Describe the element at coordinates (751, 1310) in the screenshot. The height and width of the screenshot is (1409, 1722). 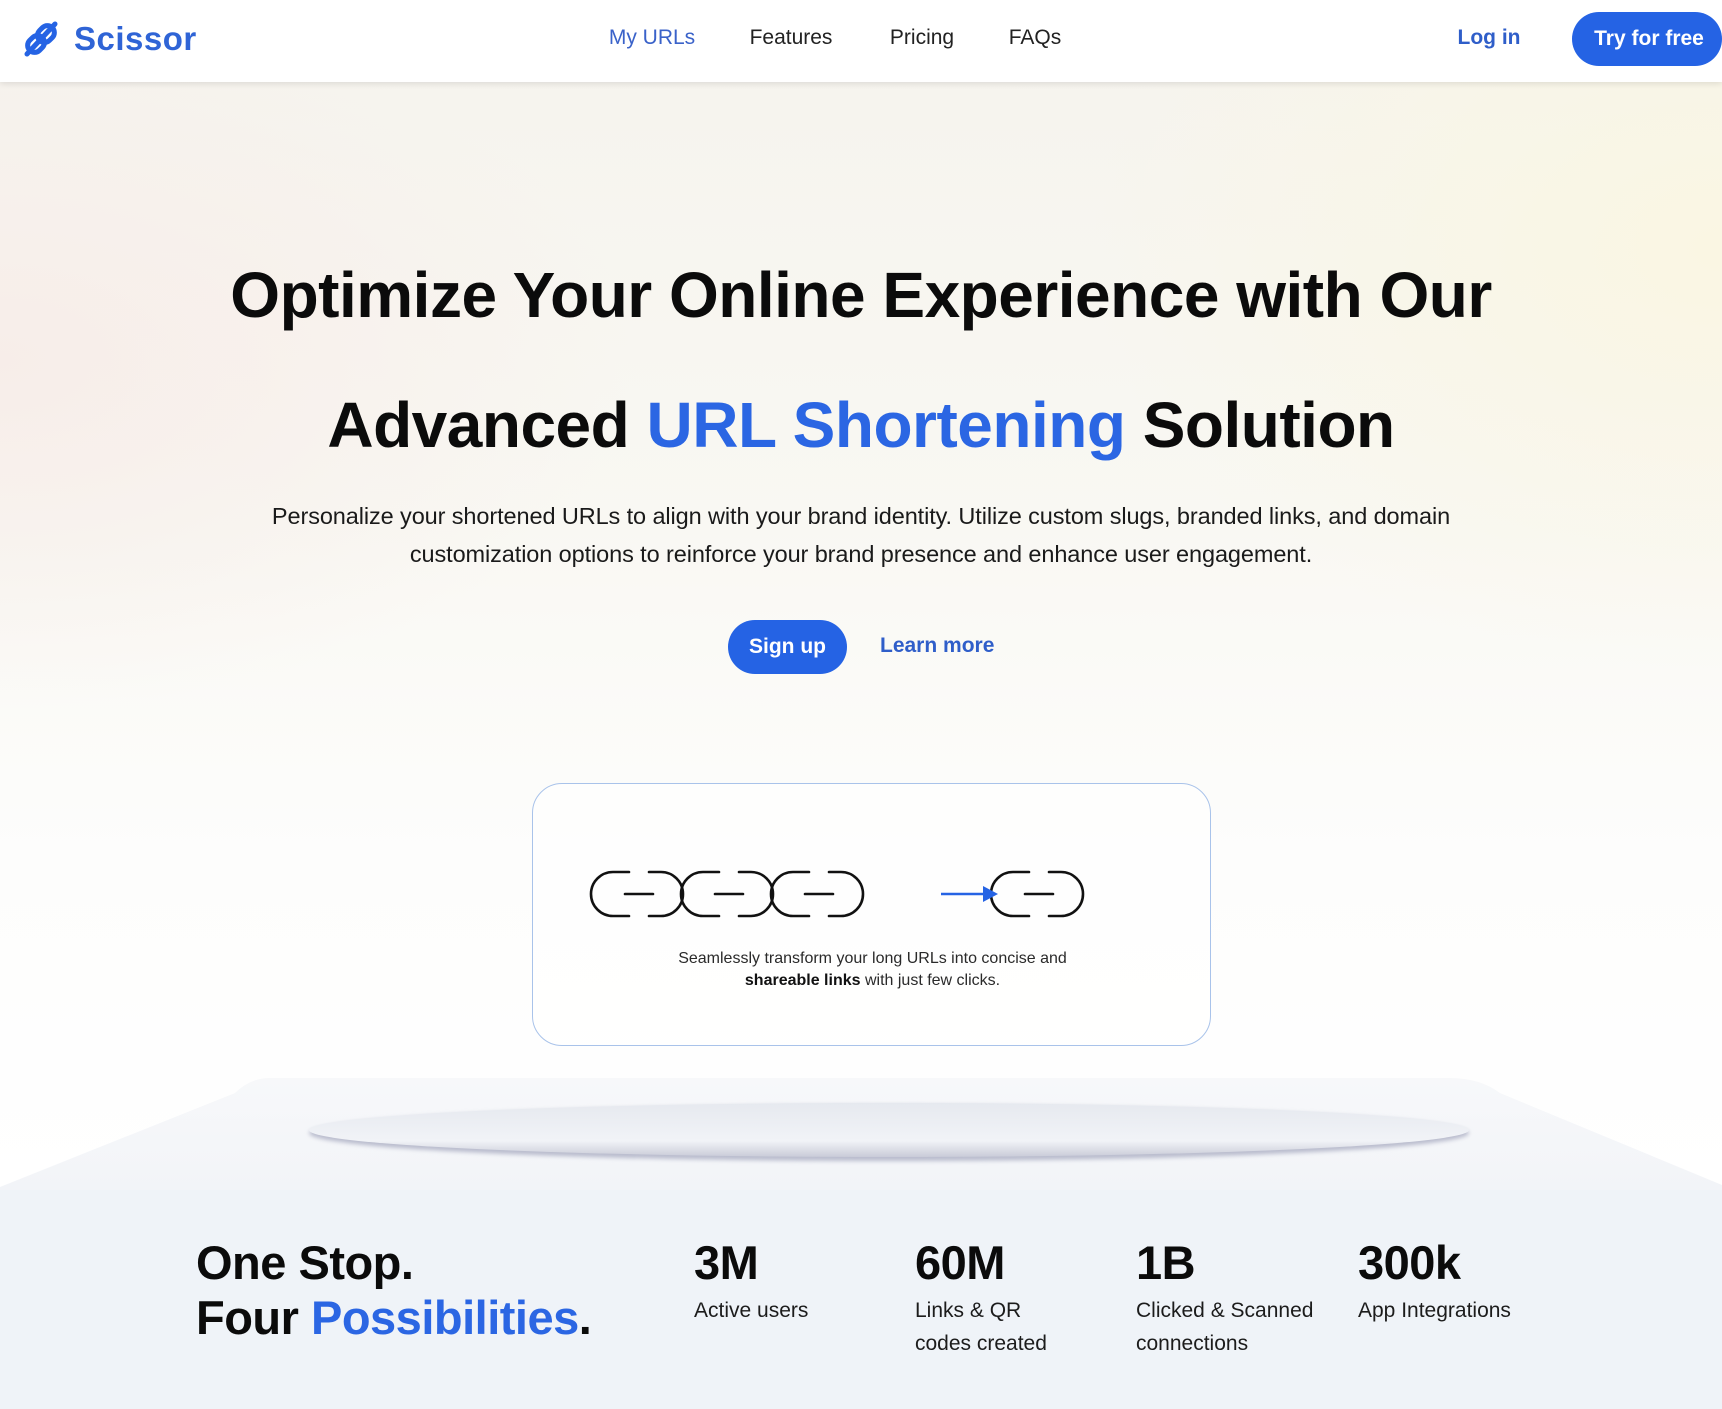
I see `stat-label-line: Active users` at that location.